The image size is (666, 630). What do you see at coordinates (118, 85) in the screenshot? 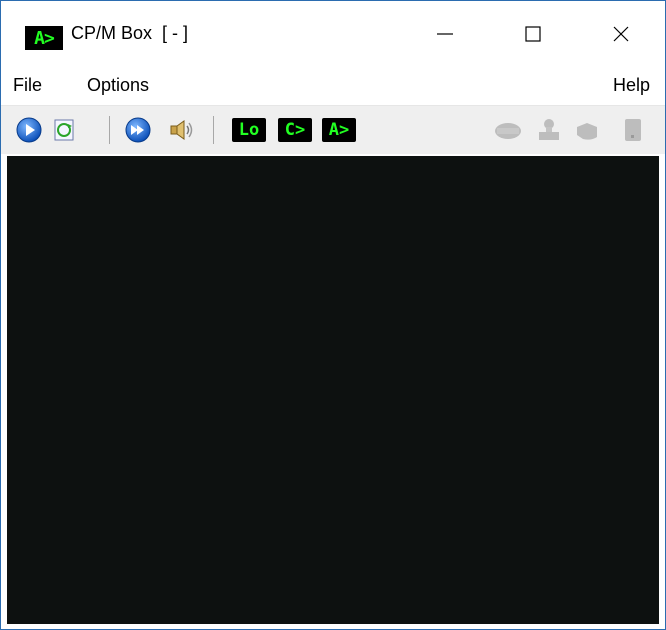
I see `menu-options: Options` at bounding box center [118, 85].